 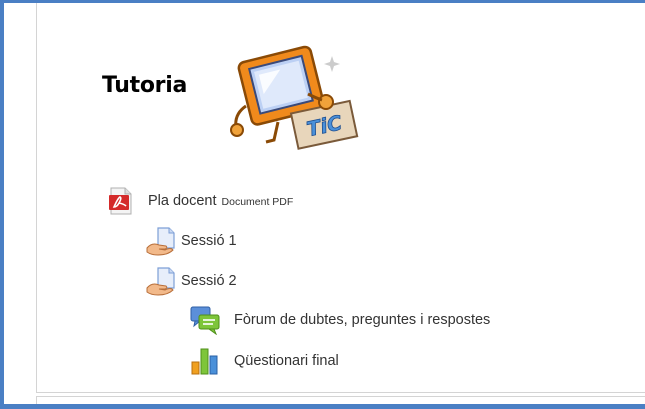 What do you see at coordinates (286, 361) in the screenshot?
I see `activity-label: Qüestionari final` at bounding box center [286, 361].